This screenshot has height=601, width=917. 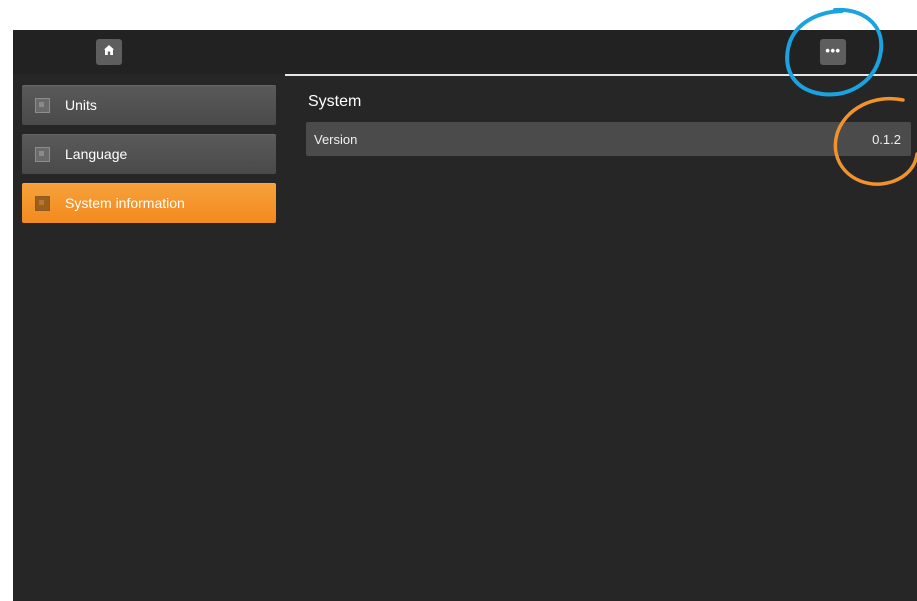 What do you see at coordinates (149, 154) in the screenshot?
I see `sidebar-item-language: Language` at bounding box center [149, 154].